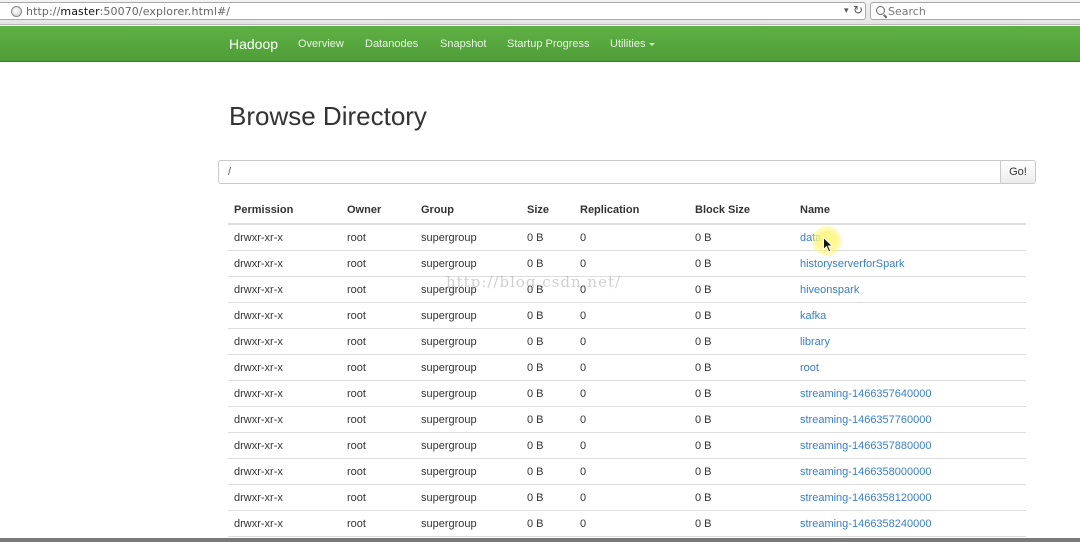  What do you see at coordinates (253, 44) in the screenshot?
I see `navbar-brand: Hadoop` at bounding box center [253, 44].